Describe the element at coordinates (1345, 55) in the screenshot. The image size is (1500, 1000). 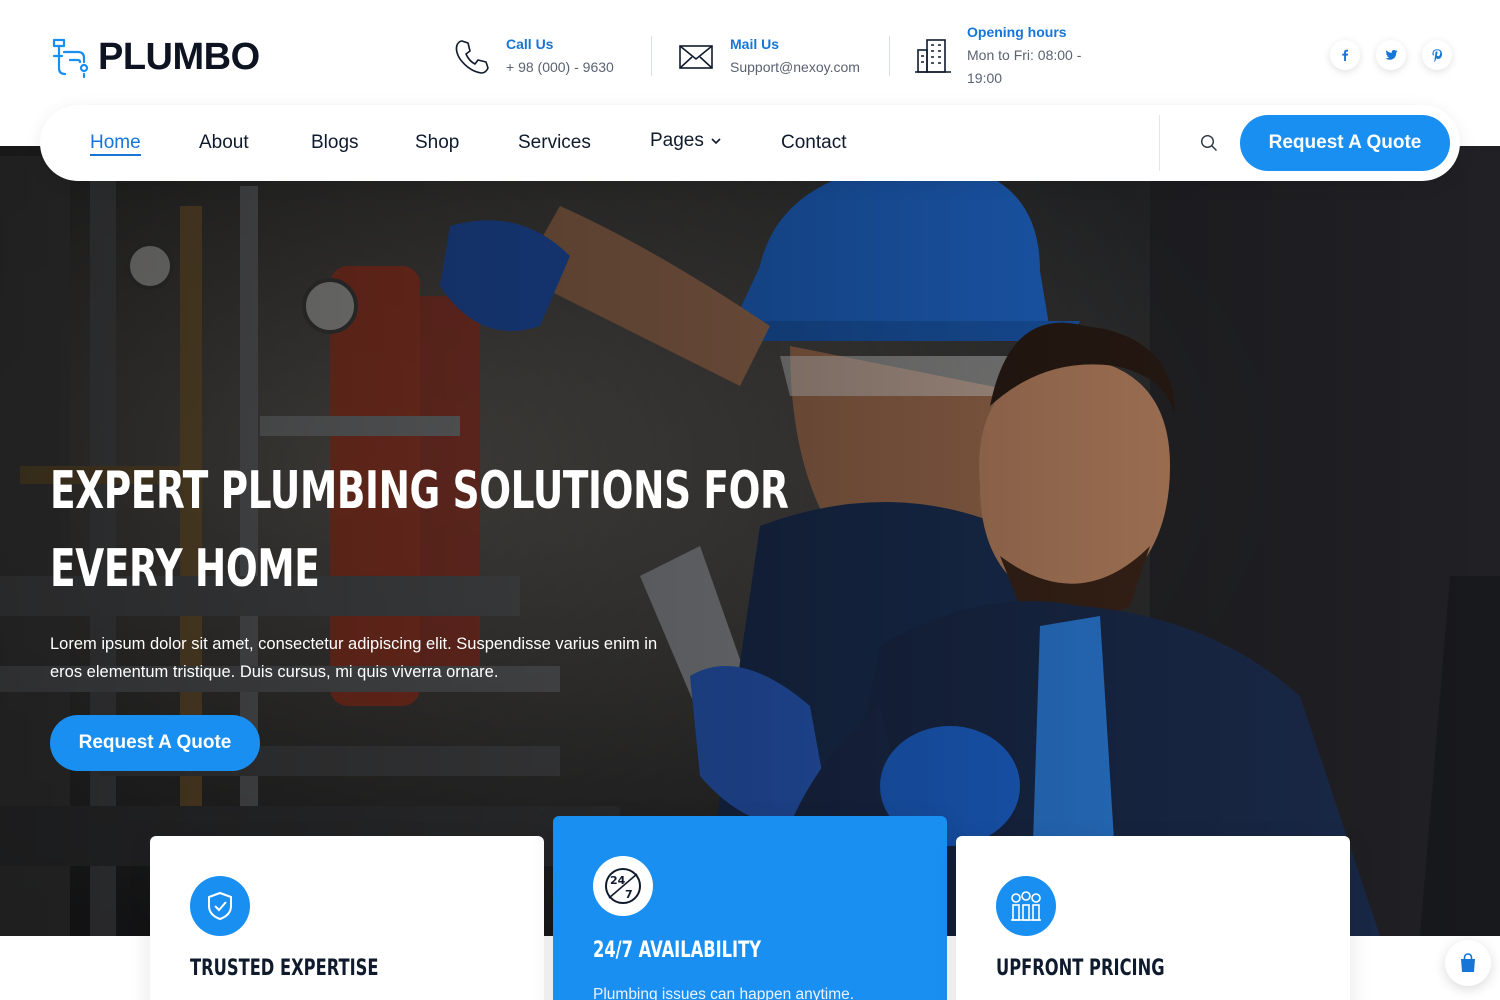
I see `facebook-icon` at that location.